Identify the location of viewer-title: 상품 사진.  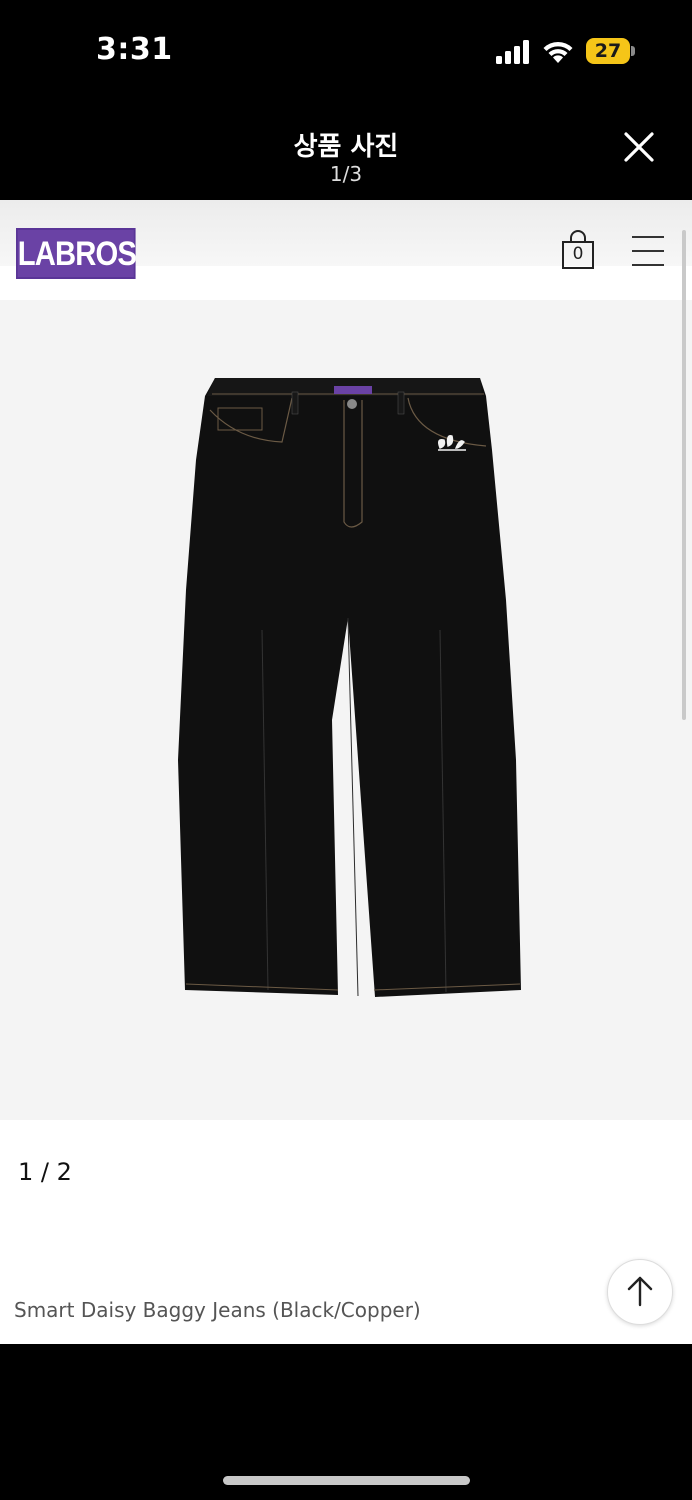
(346, 147).